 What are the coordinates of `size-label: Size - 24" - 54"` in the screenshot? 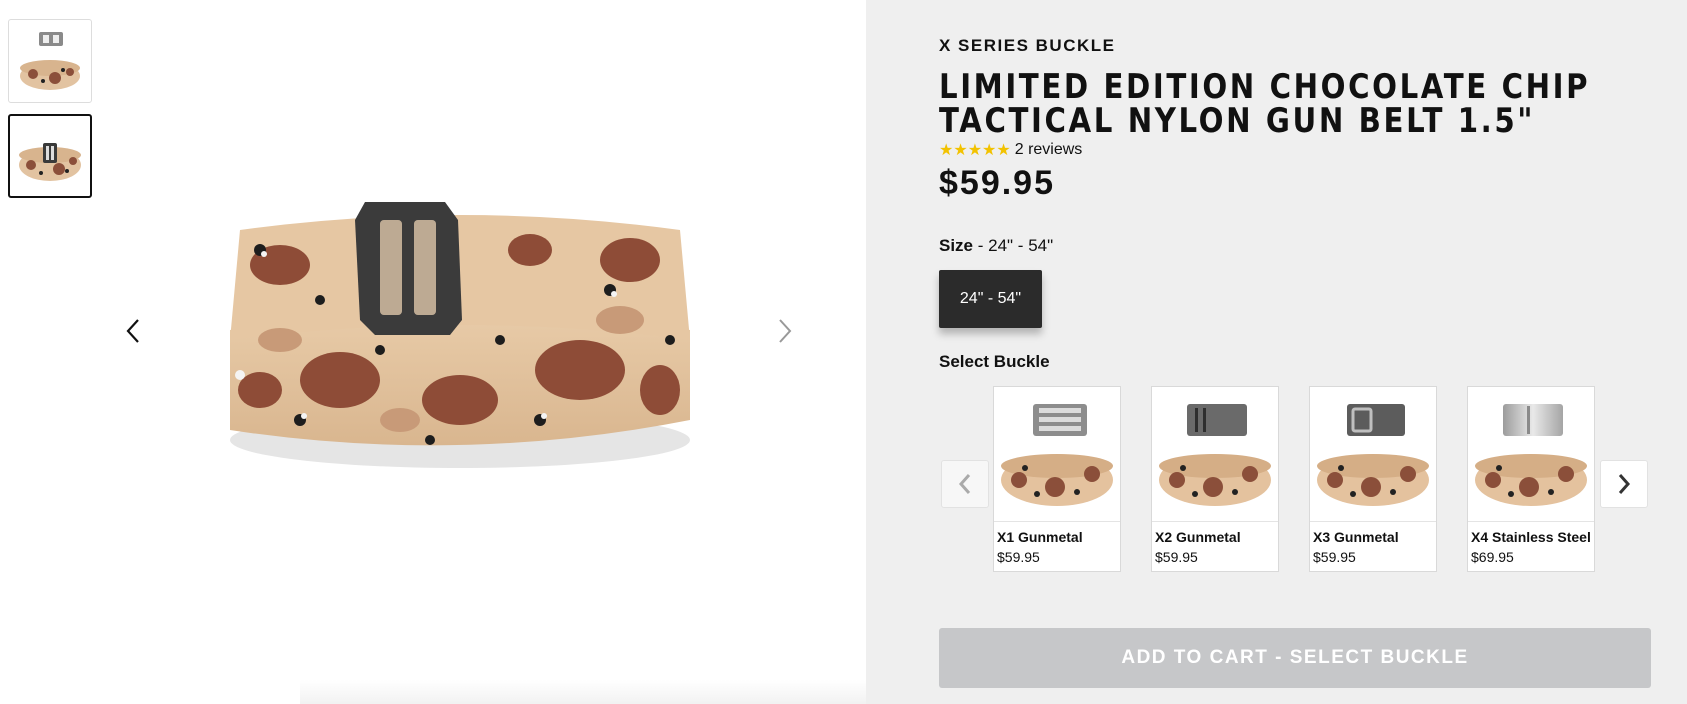 It's located at (996, 246).